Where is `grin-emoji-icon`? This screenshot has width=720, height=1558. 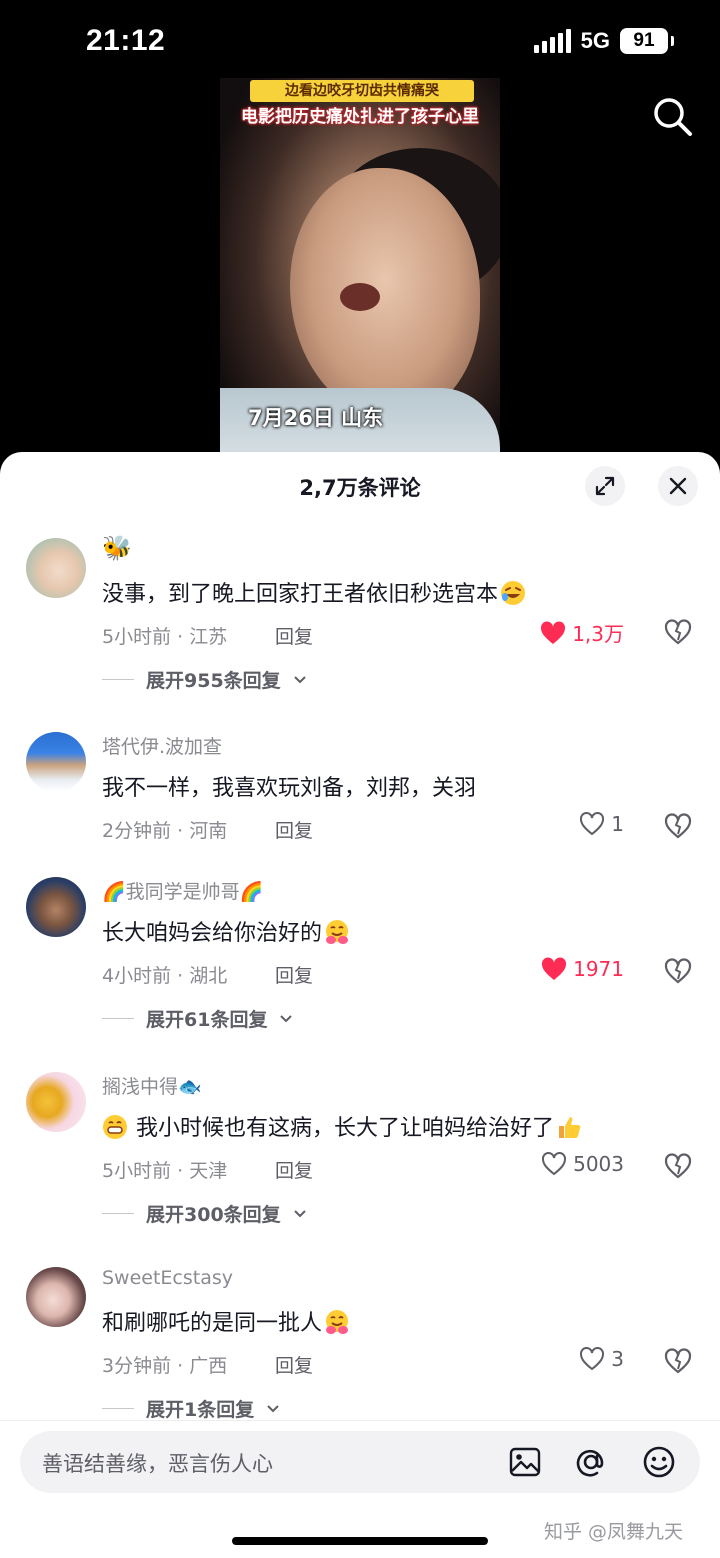 grin-emoji-icon is located at coordinates (115, 1127).